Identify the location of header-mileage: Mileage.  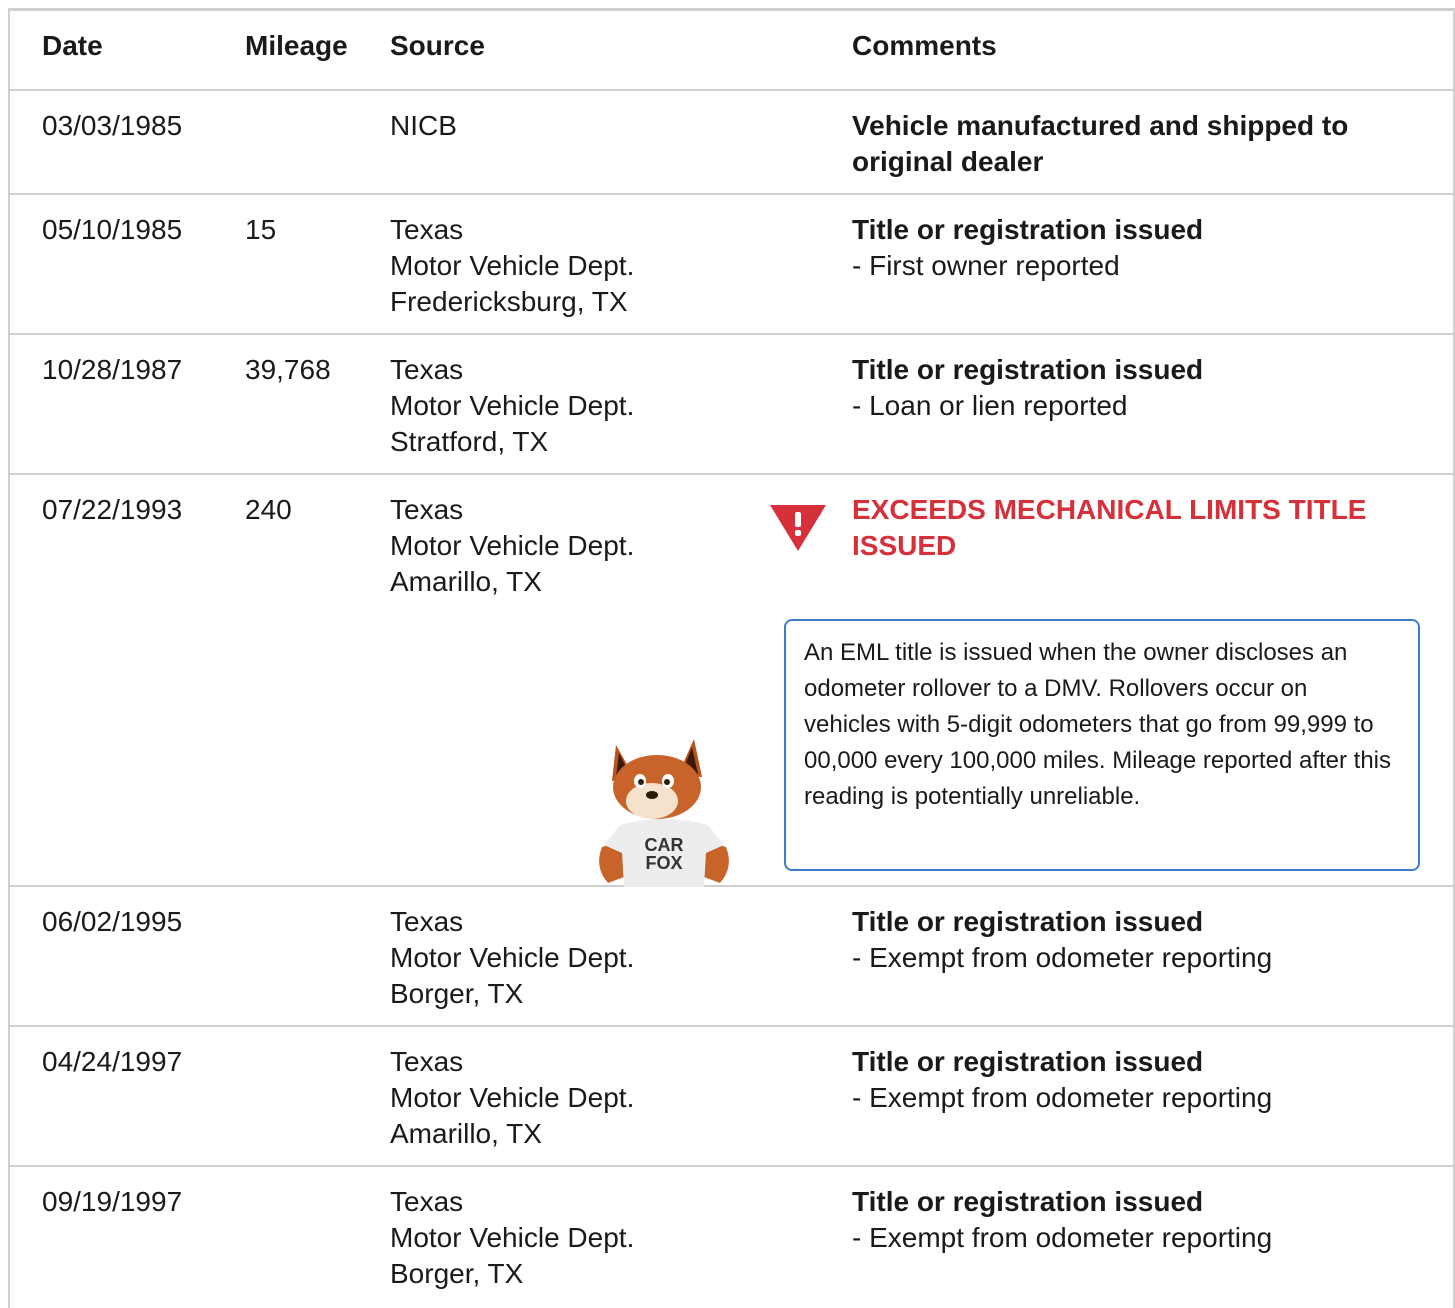
(296, 45).